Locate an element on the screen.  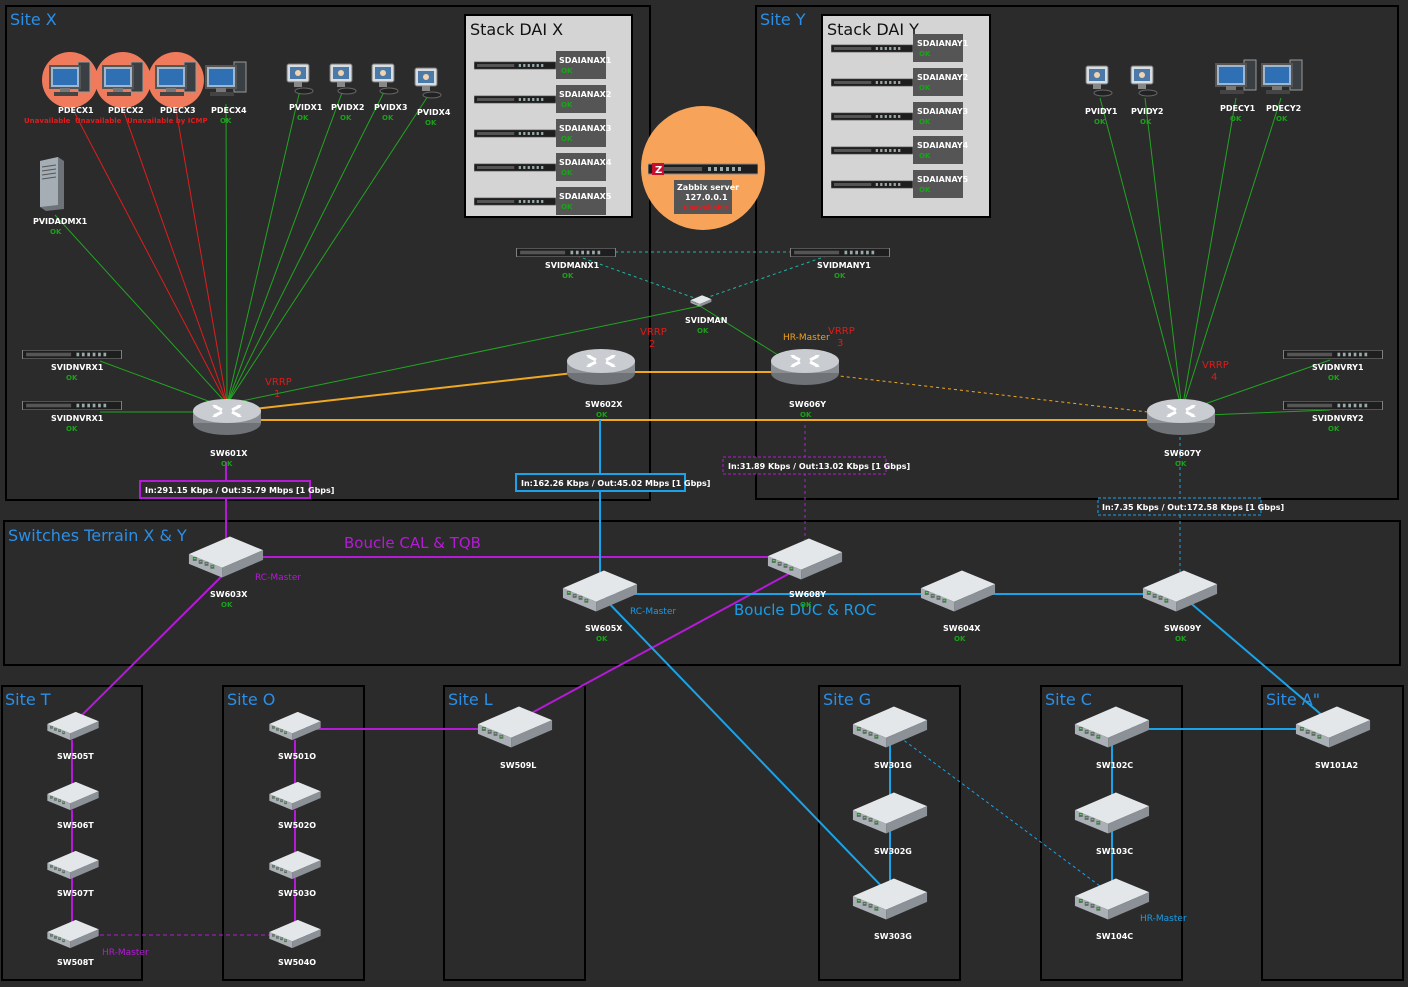
sdaianay5-rack-icon is located at coordinates (872, 184).